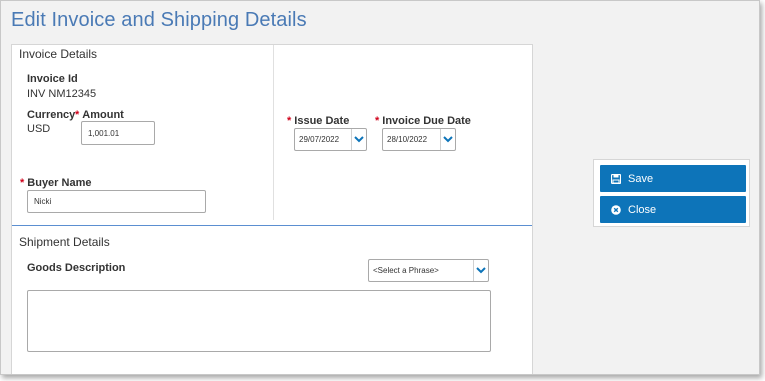 The height and width of the screenshot is (381, 765). What do you see at coordinates (426, 121) in the screenshot?
I see `due-date-label-text: Invoice Due Date` at bounding box center [426, 121].